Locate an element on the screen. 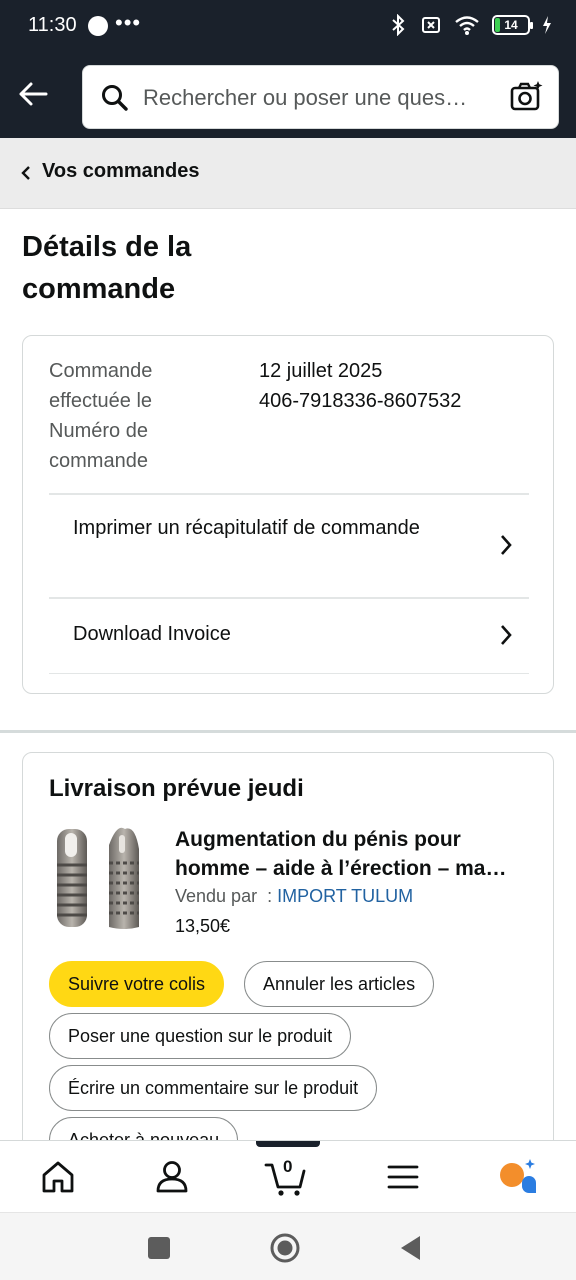 Image resolution: width=576 pixels, height=1280 pixels. sold-by-label: Vendu par : is located at coordinates (224, 896).